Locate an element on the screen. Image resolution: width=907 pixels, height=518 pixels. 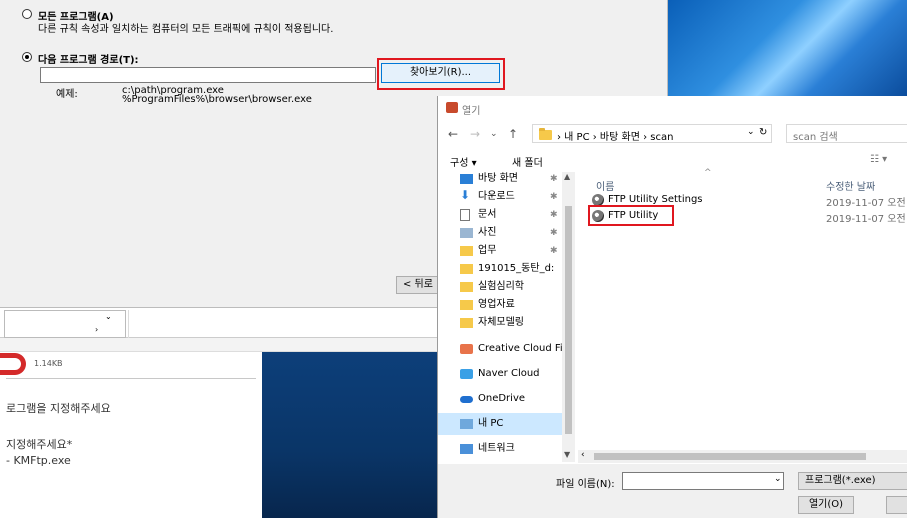
view-options-icon: ☷ ▾ is located at coordinates (878, 159).